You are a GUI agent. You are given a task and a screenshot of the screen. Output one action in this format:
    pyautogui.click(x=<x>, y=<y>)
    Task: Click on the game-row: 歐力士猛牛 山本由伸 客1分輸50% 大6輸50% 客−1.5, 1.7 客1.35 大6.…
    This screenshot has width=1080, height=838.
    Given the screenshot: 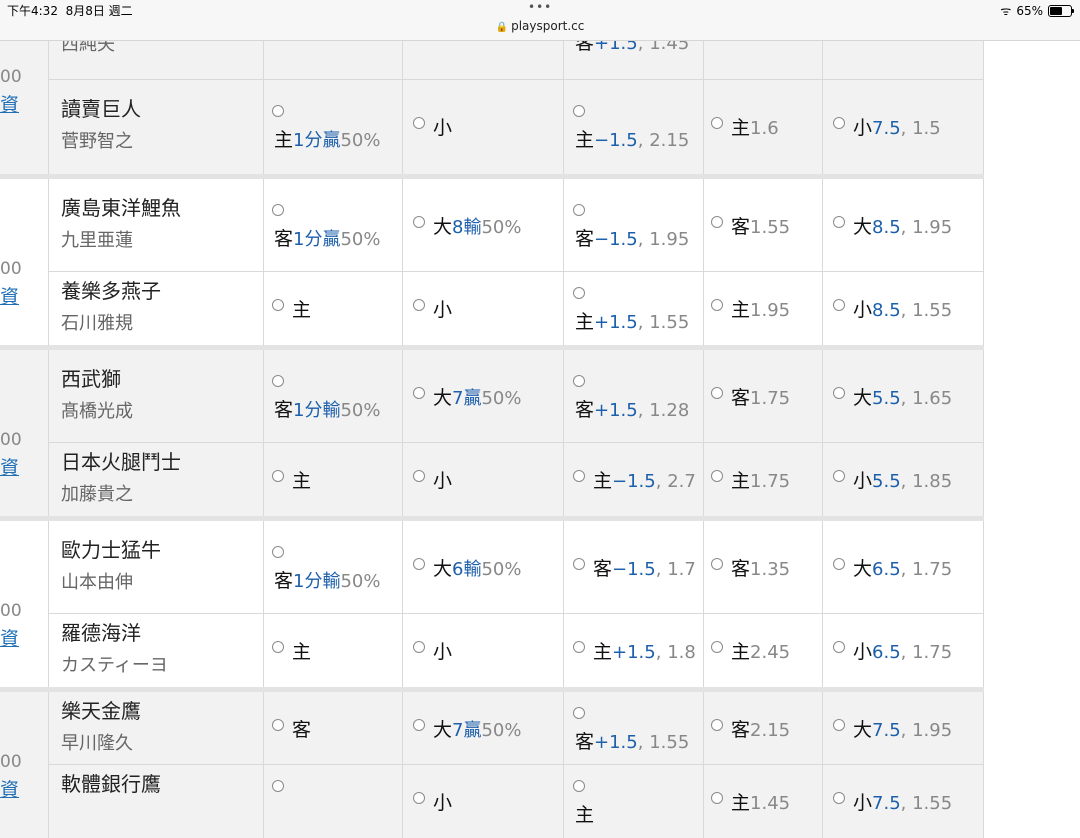 What is the action you would take?
    pyautogui.click(x=492, y=567)
    